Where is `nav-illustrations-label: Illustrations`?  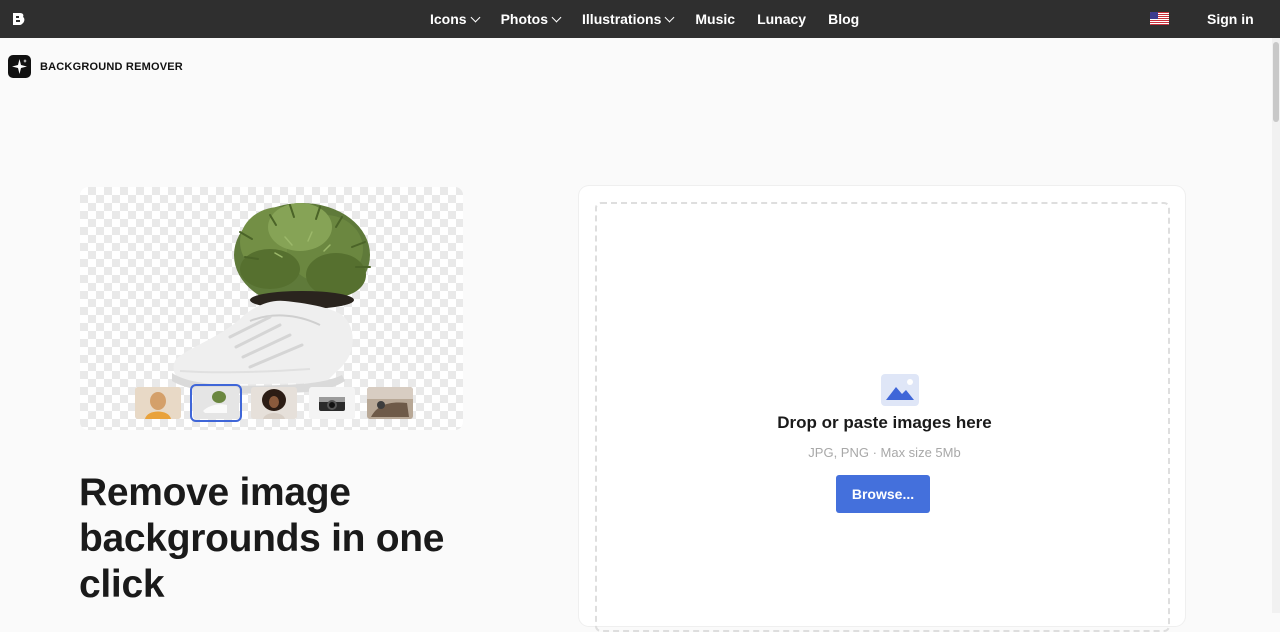 nav-illustrations-label: Illustrations is located at coordinates (622, 19).